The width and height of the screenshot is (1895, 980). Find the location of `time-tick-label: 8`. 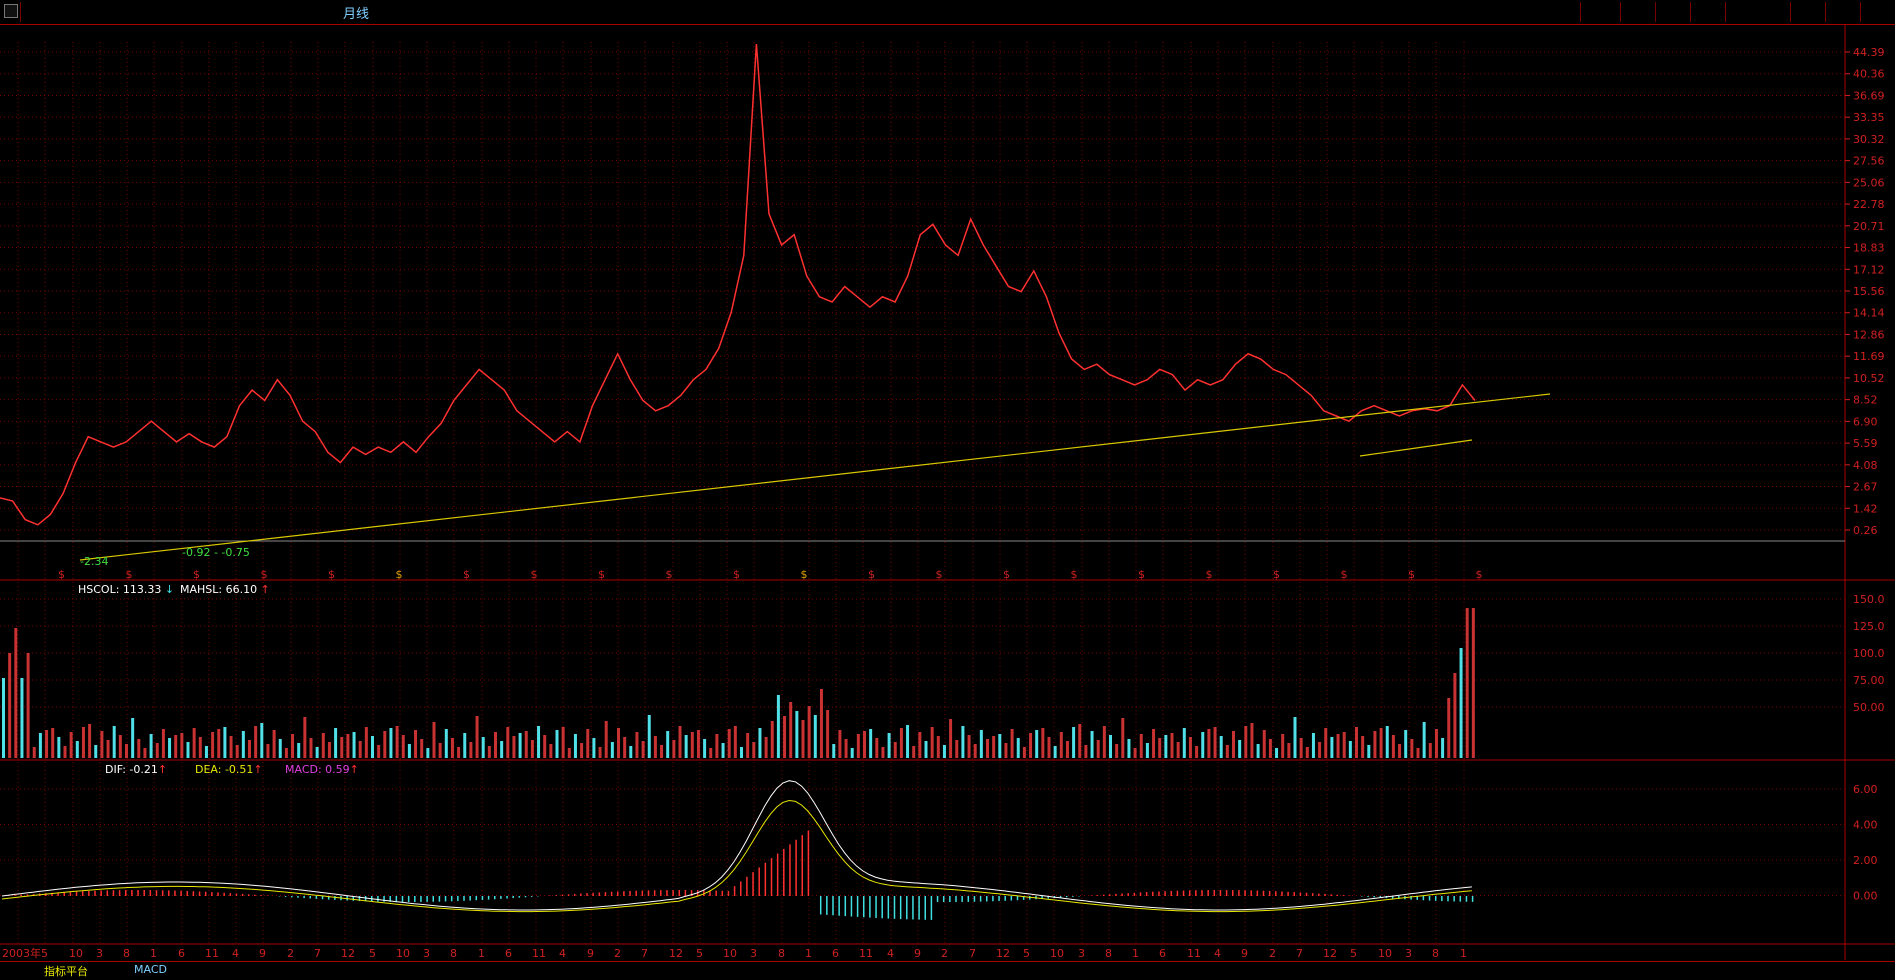

time-tick-label: 8 is located at coordinates (126, 953).